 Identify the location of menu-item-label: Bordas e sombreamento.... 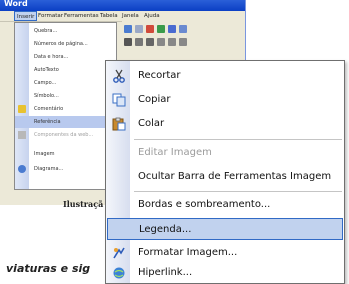
(204, 204).